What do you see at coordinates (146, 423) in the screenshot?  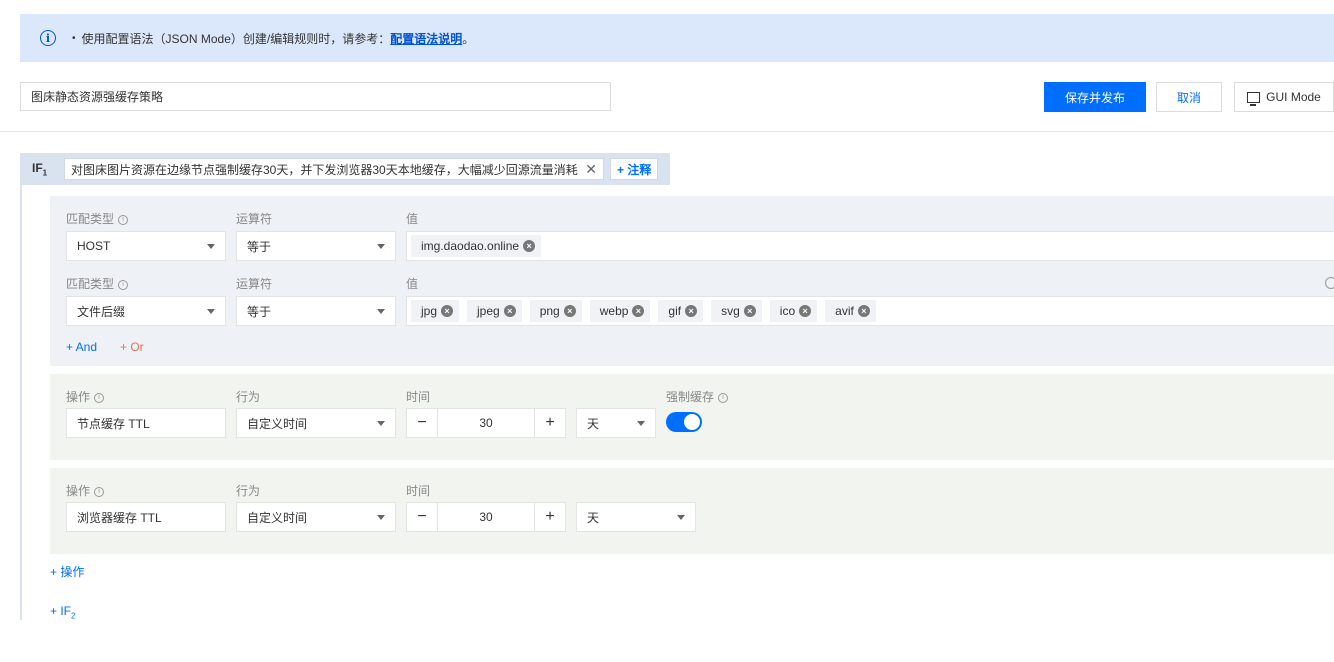 I see `operation-field: 节点缓存 TTL` at bounding box center [146, 423].